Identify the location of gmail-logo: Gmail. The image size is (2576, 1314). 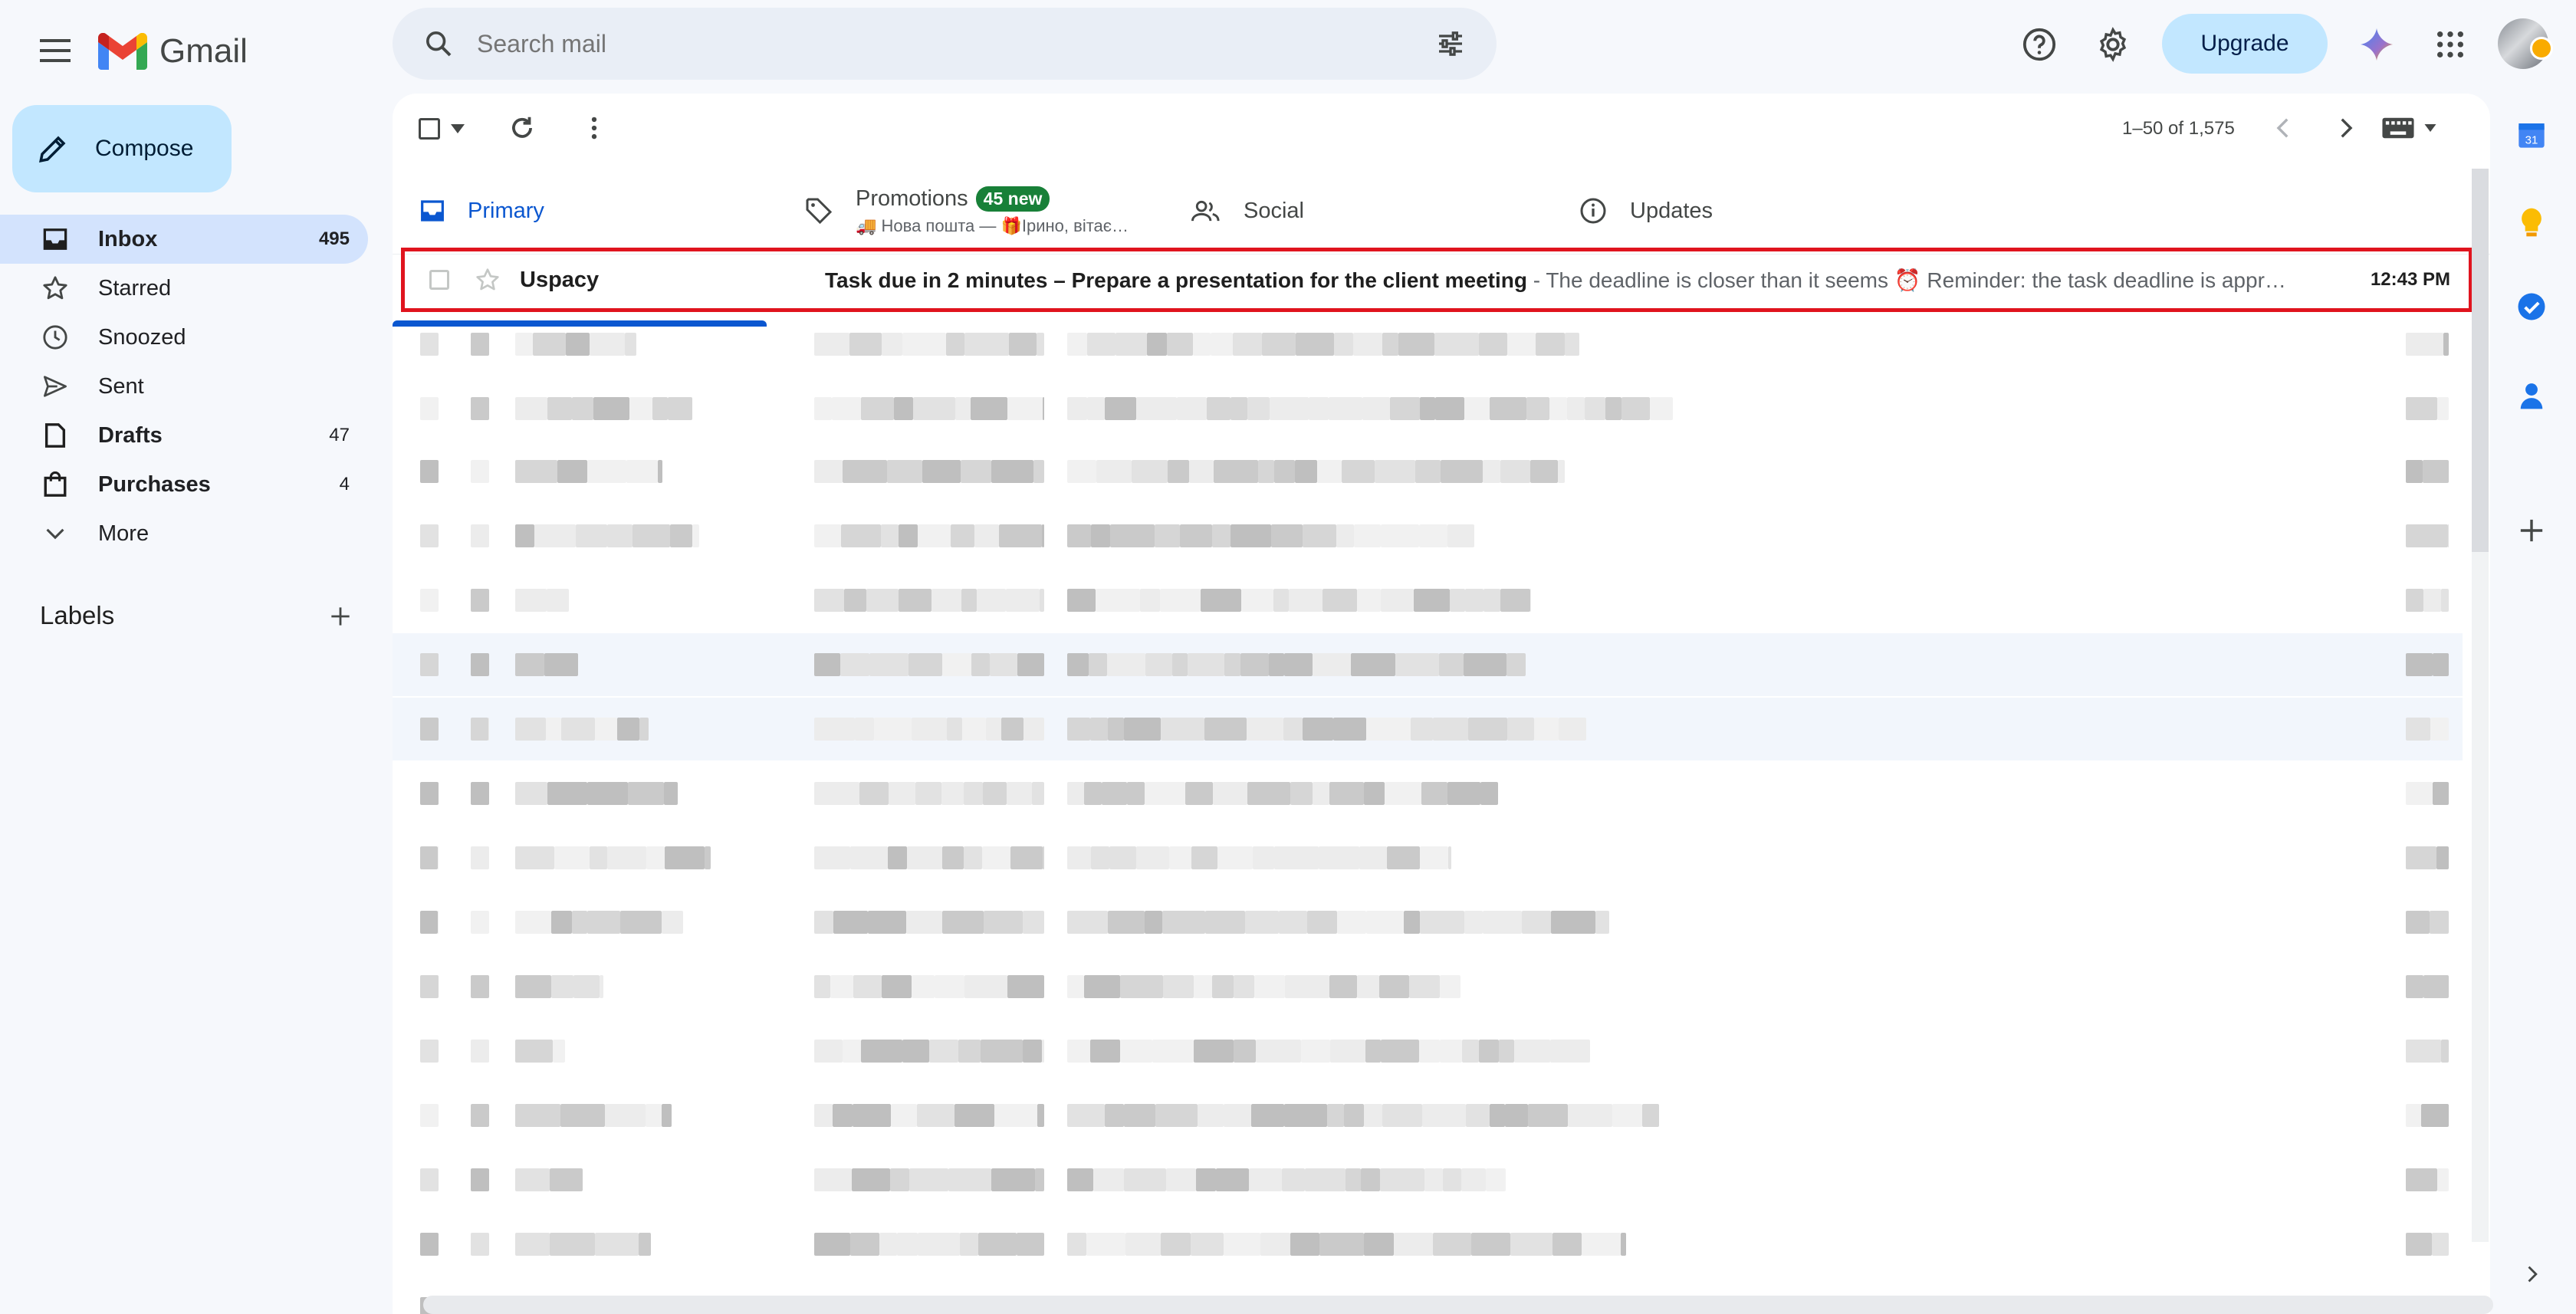
(173, 52).